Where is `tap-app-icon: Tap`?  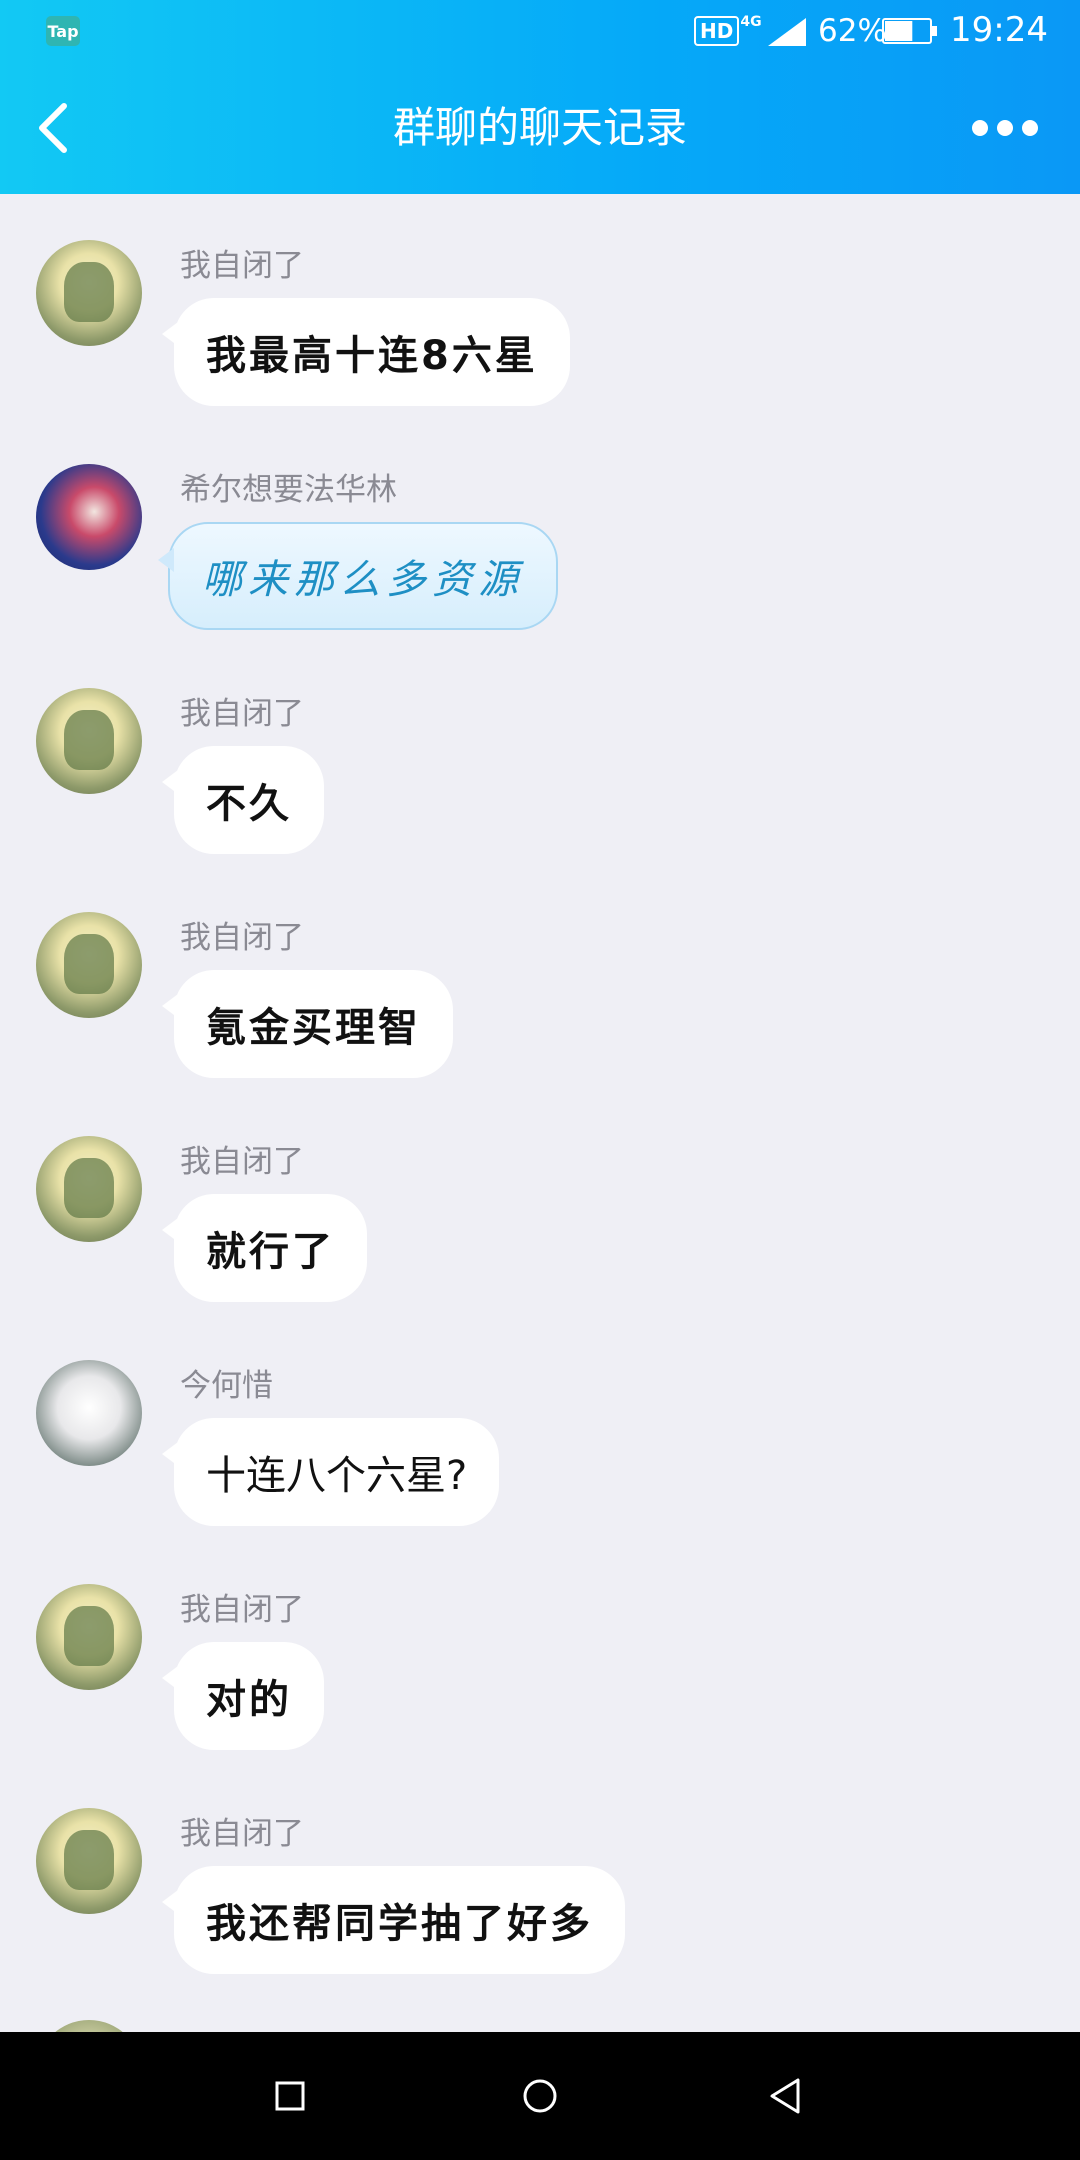
tap-app-icon: Tap is located at coordinates (63, 31).